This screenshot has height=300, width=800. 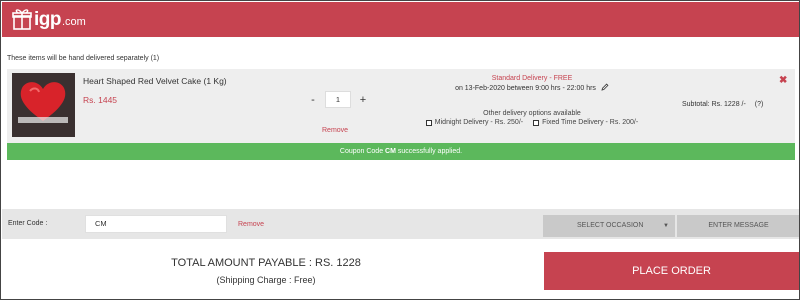 I want to click on gift-box-icon, so click(x=22, y=19).